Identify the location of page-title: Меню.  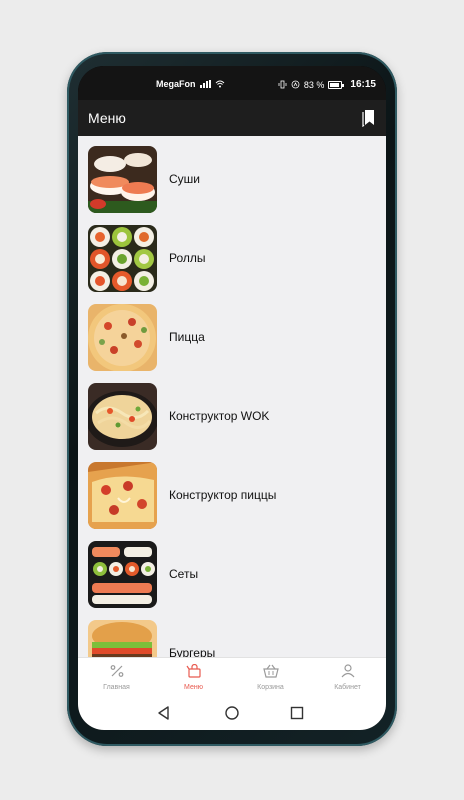
(107, 118).